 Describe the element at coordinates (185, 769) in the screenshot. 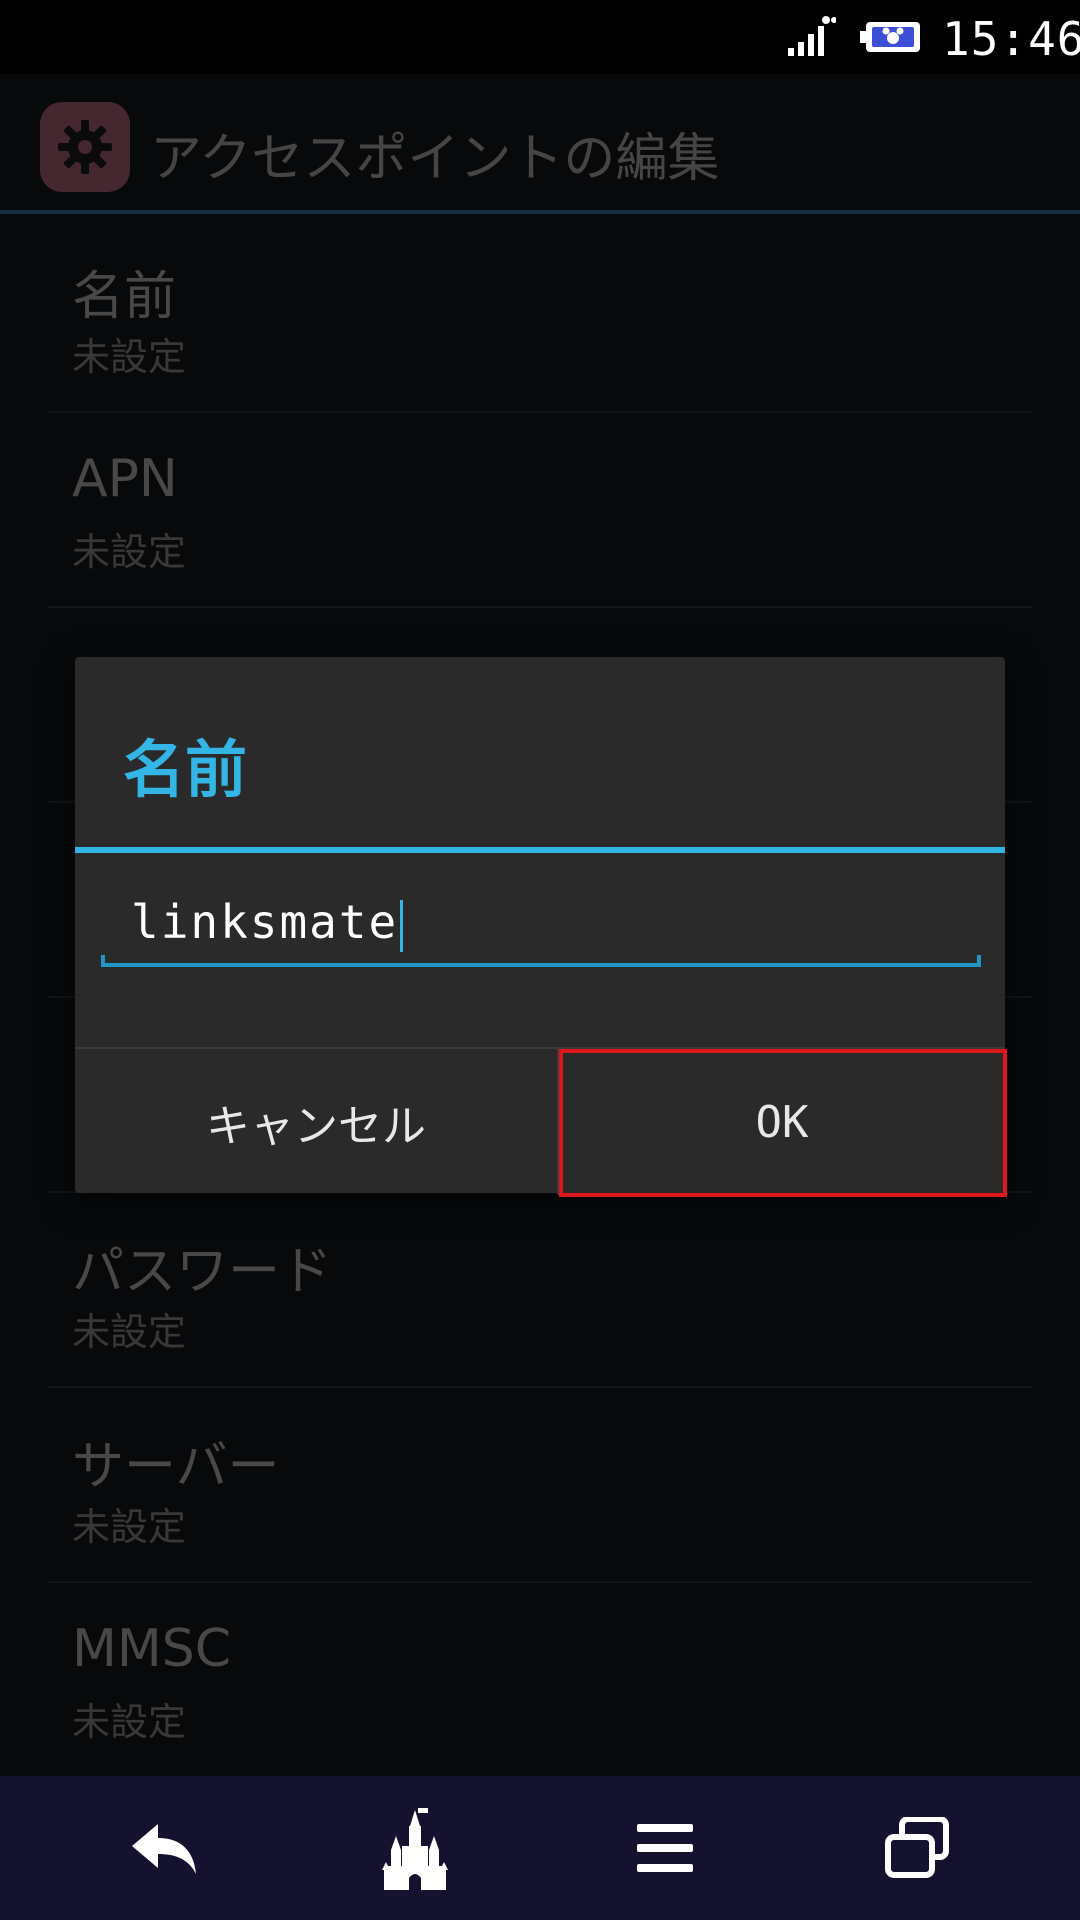

I see `dialog-title: 名前` at that location.